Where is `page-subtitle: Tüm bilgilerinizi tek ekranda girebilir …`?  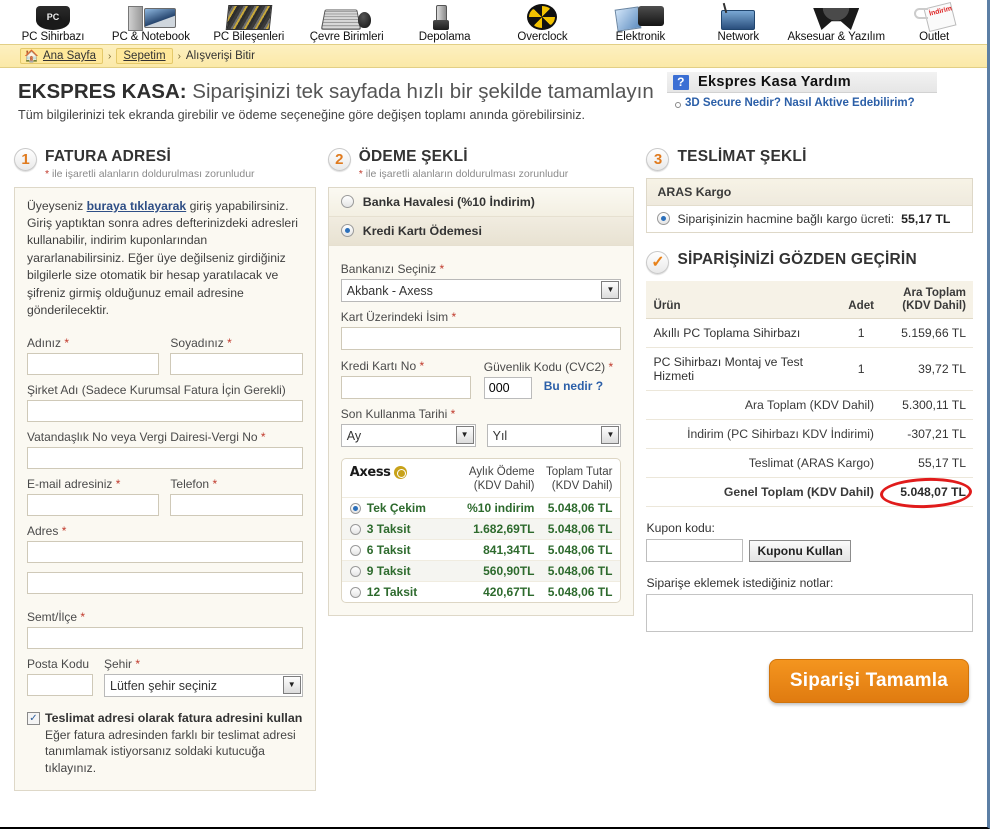 page-subtitle: Tüm bilgilerinizi tek ekranda girebilir … is located at coordinates (302, 114).